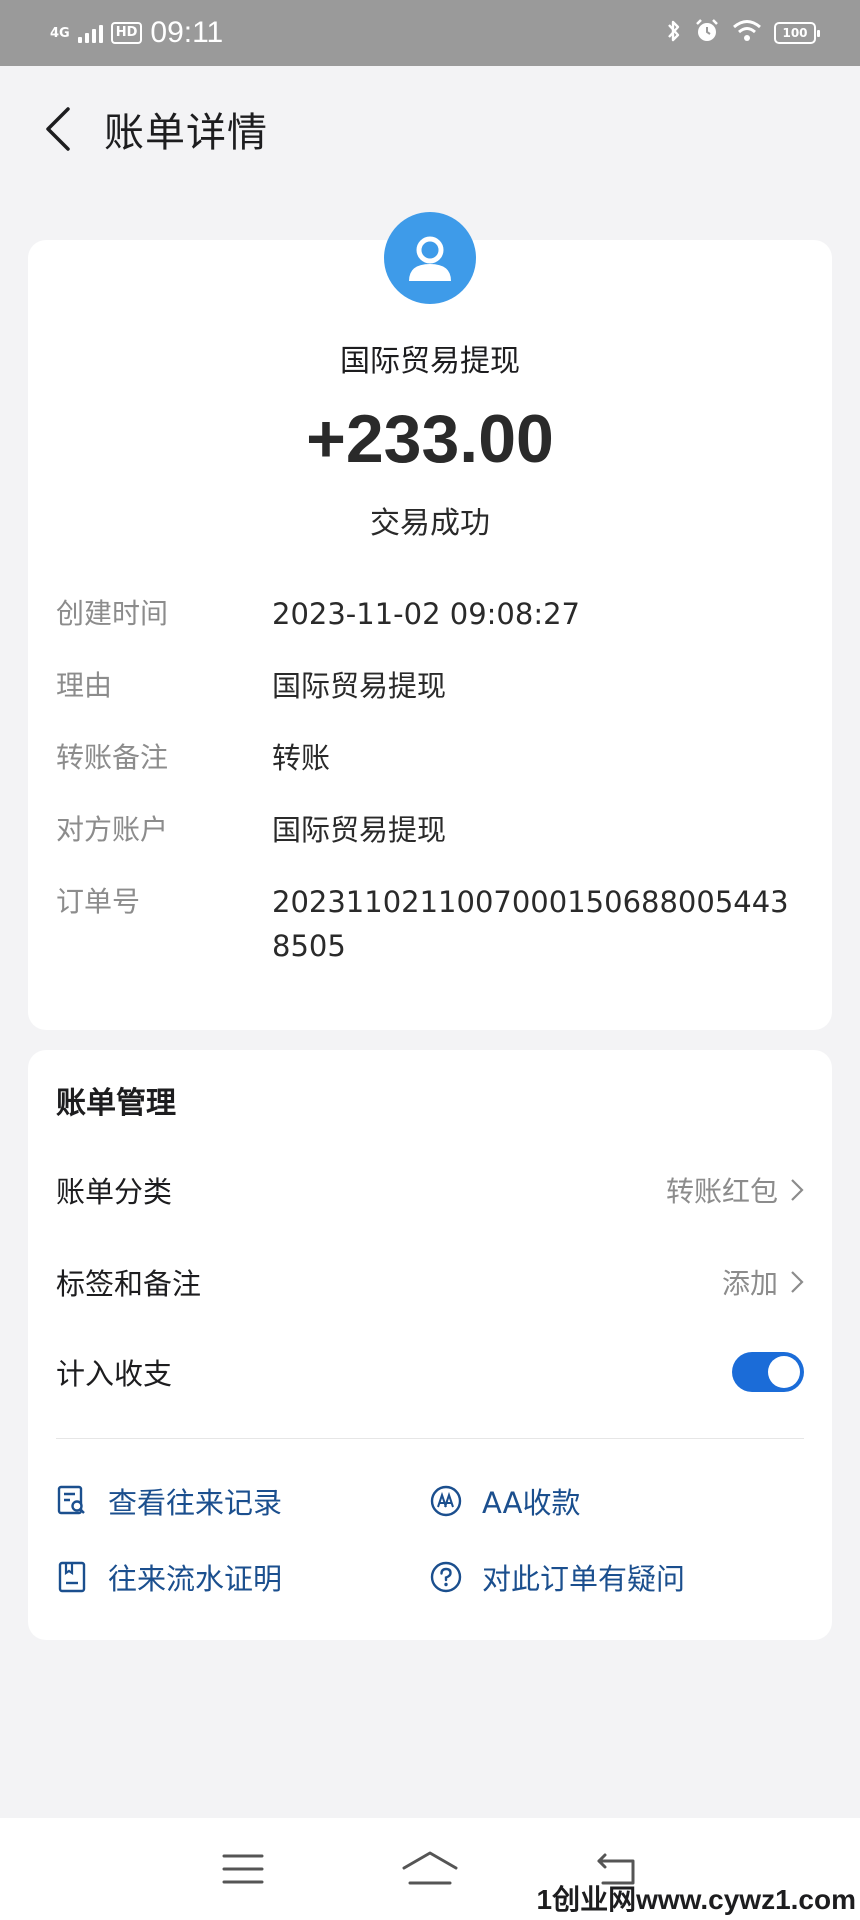 This screenshot has width=860, height=1920. I want to click on home-icon, so click(430, 1868).